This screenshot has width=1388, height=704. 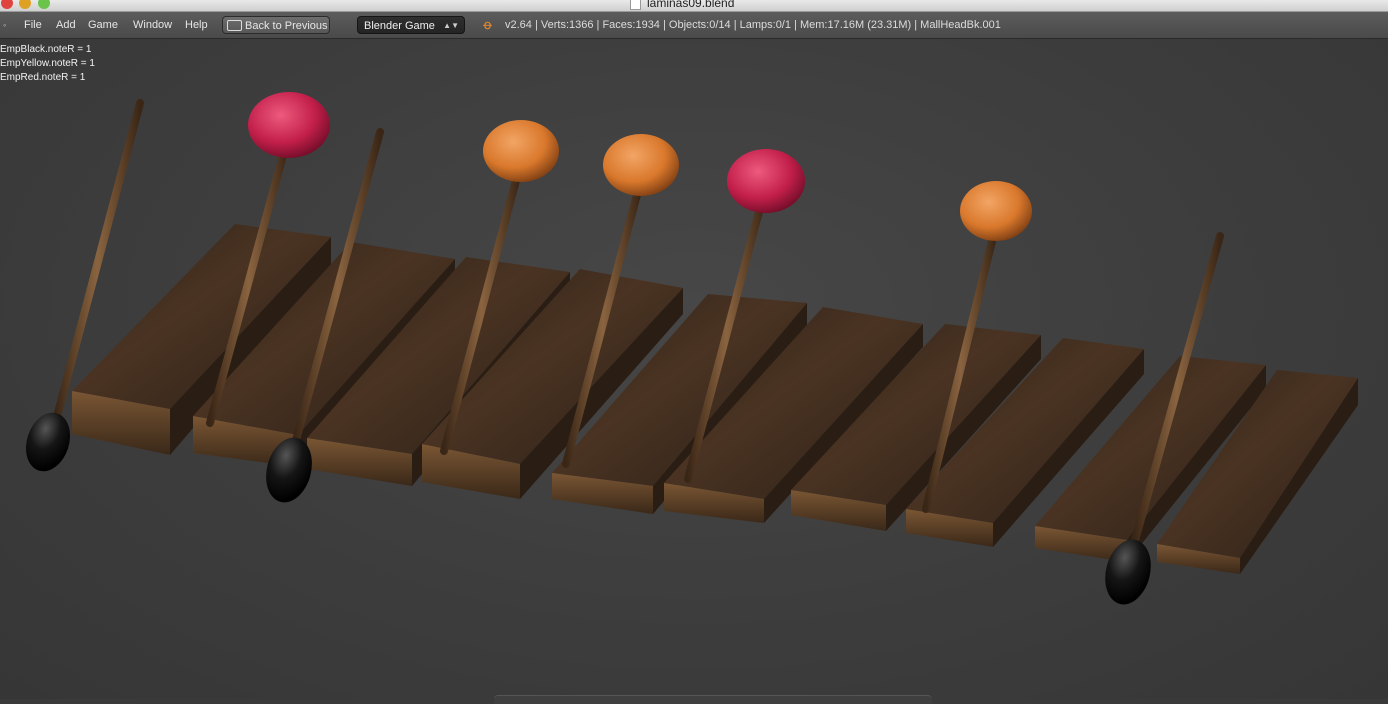 I want to click on blender-logo-icon: ꝋ, so click(x=488, y=24).